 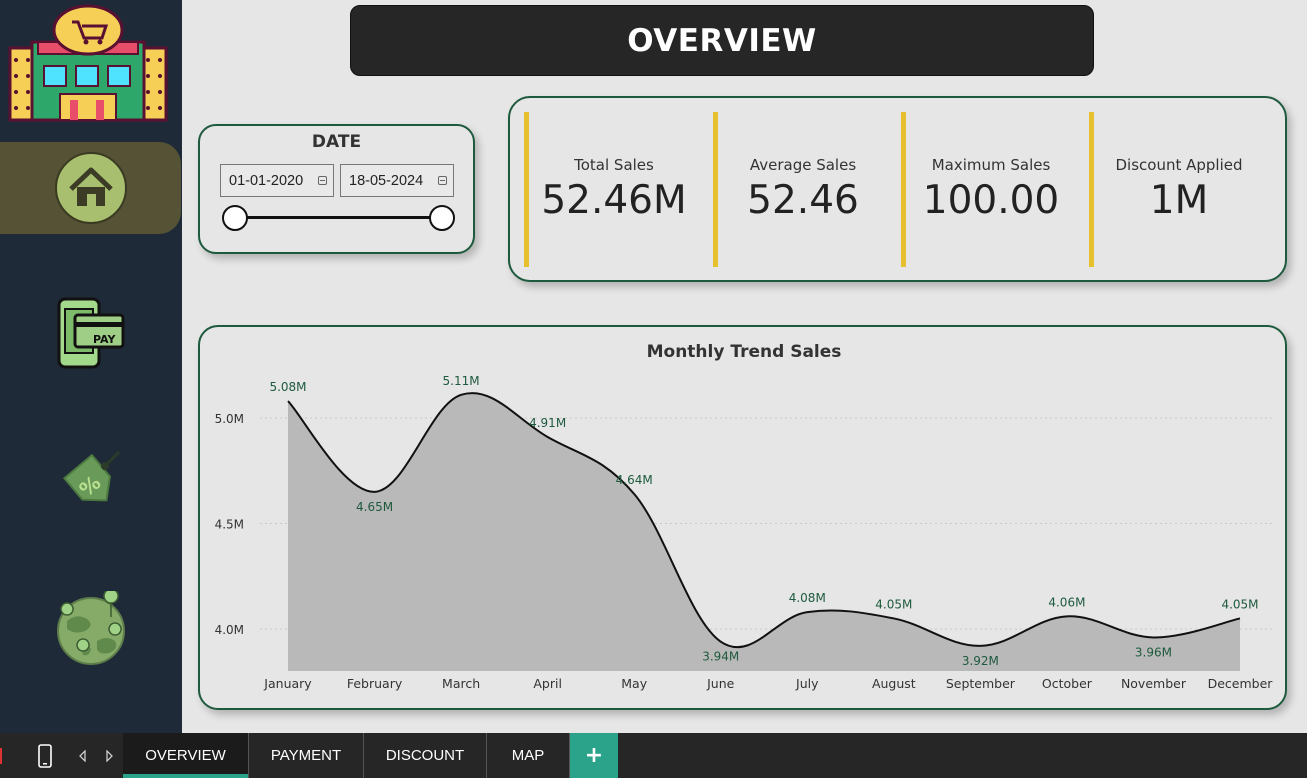 I want to click on data-label: 5.11M, so click(x=461, y=381).